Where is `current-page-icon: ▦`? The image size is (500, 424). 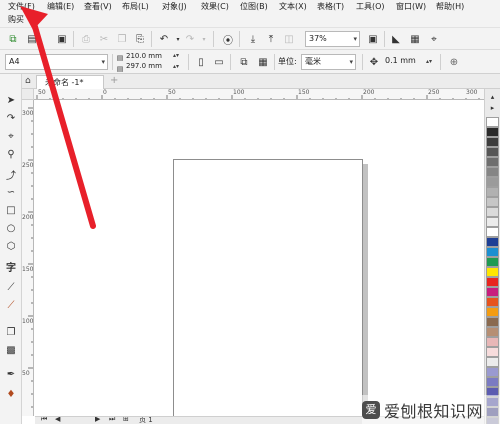
current-page-icon: ▦ is located at coordinates (263, 62).